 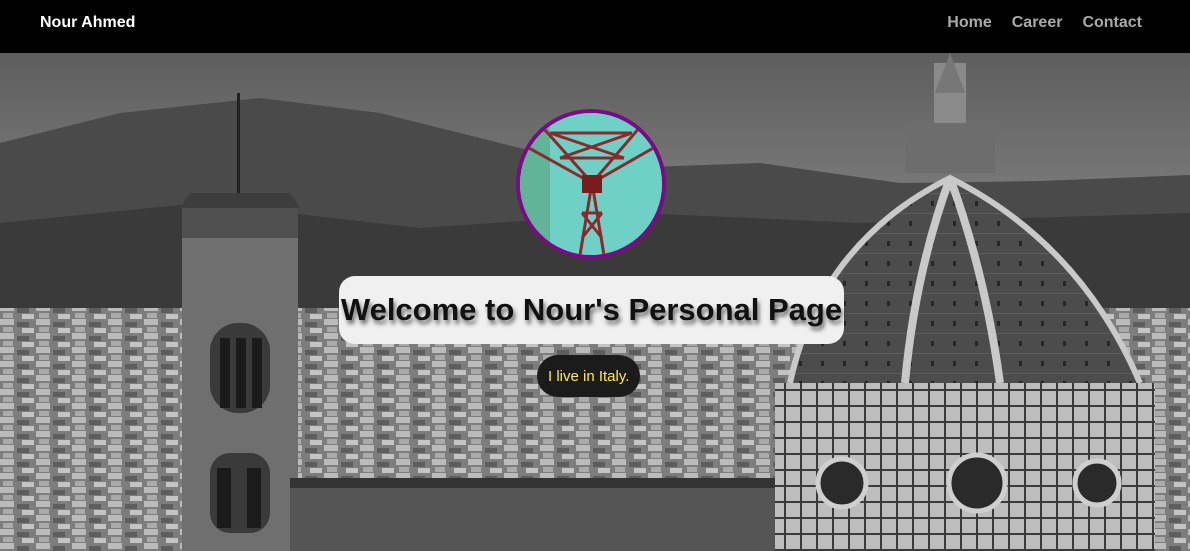 I want to click on location-badge: I live in Italy., so click(x=589, y=376).